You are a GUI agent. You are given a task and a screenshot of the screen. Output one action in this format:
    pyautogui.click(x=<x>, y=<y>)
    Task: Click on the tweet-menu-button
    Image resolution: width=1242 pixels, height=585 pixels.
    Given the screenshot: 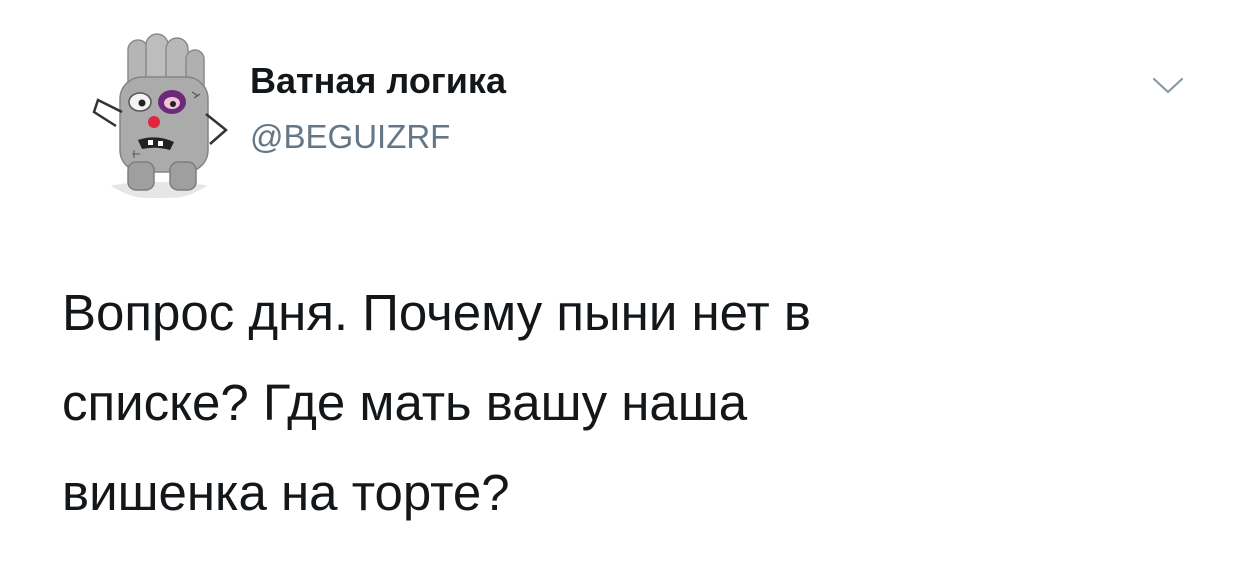 What is the action you would take?
    pyautogui.click(x=1168, y=85)
    